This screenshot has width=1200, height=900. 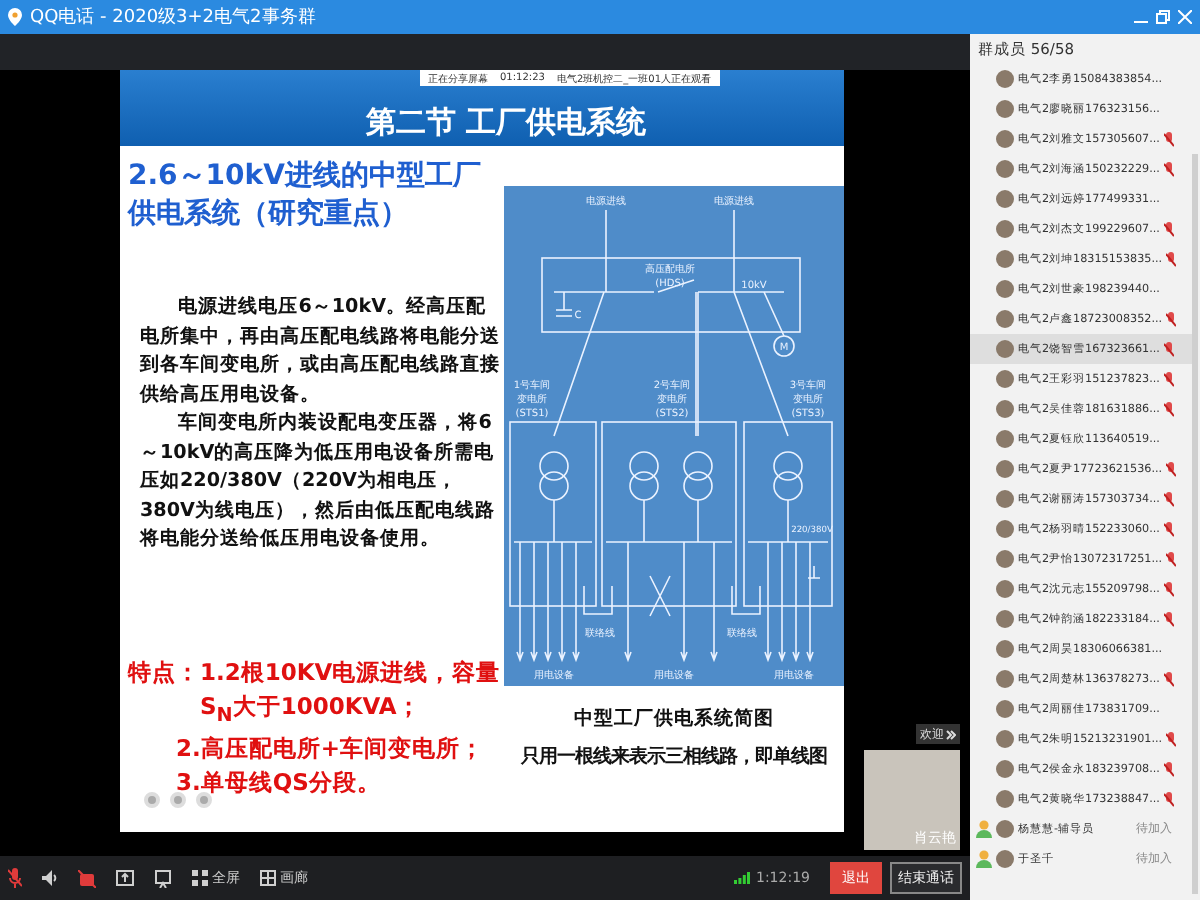 What do you see at coordinates (674, 757) in the screenshot?
I see `diagram-caption: 只用一根线来表示三相线路，即单线图` at bounding box center [674, 757].